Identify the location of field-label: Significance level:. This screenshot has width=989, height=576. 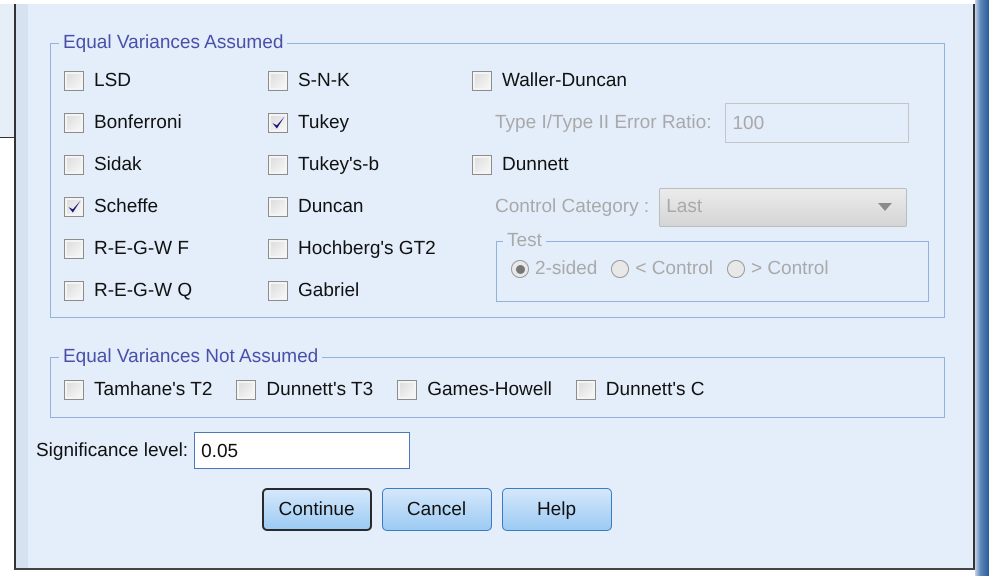
(112, 451).